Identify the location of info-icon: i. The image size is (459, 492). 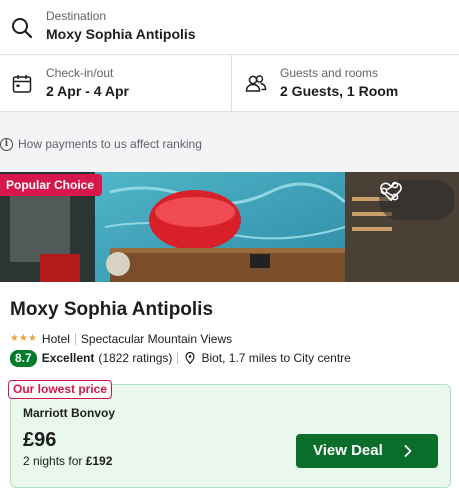
(6, 144).